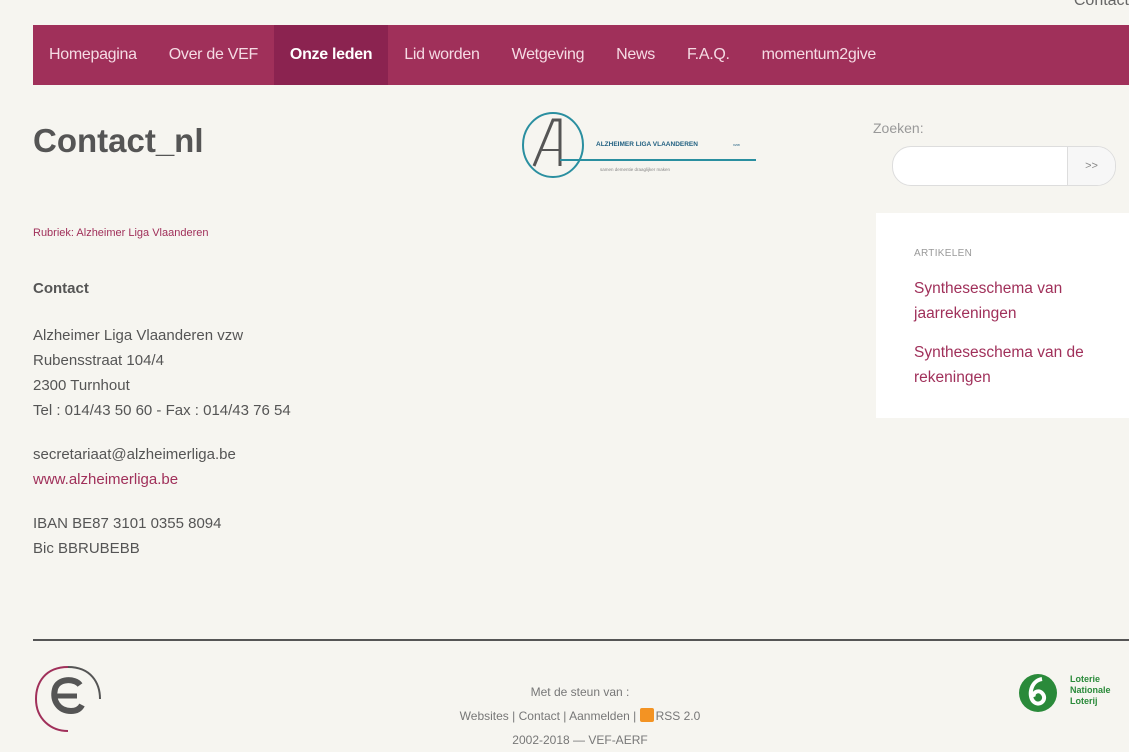 This screenshot has width=1129, height=752. What do you see at coordinates (441, 55) in the screenshot?
I see `nav-item-lid-worden: Lid worden` at bounding box center [441, 55].